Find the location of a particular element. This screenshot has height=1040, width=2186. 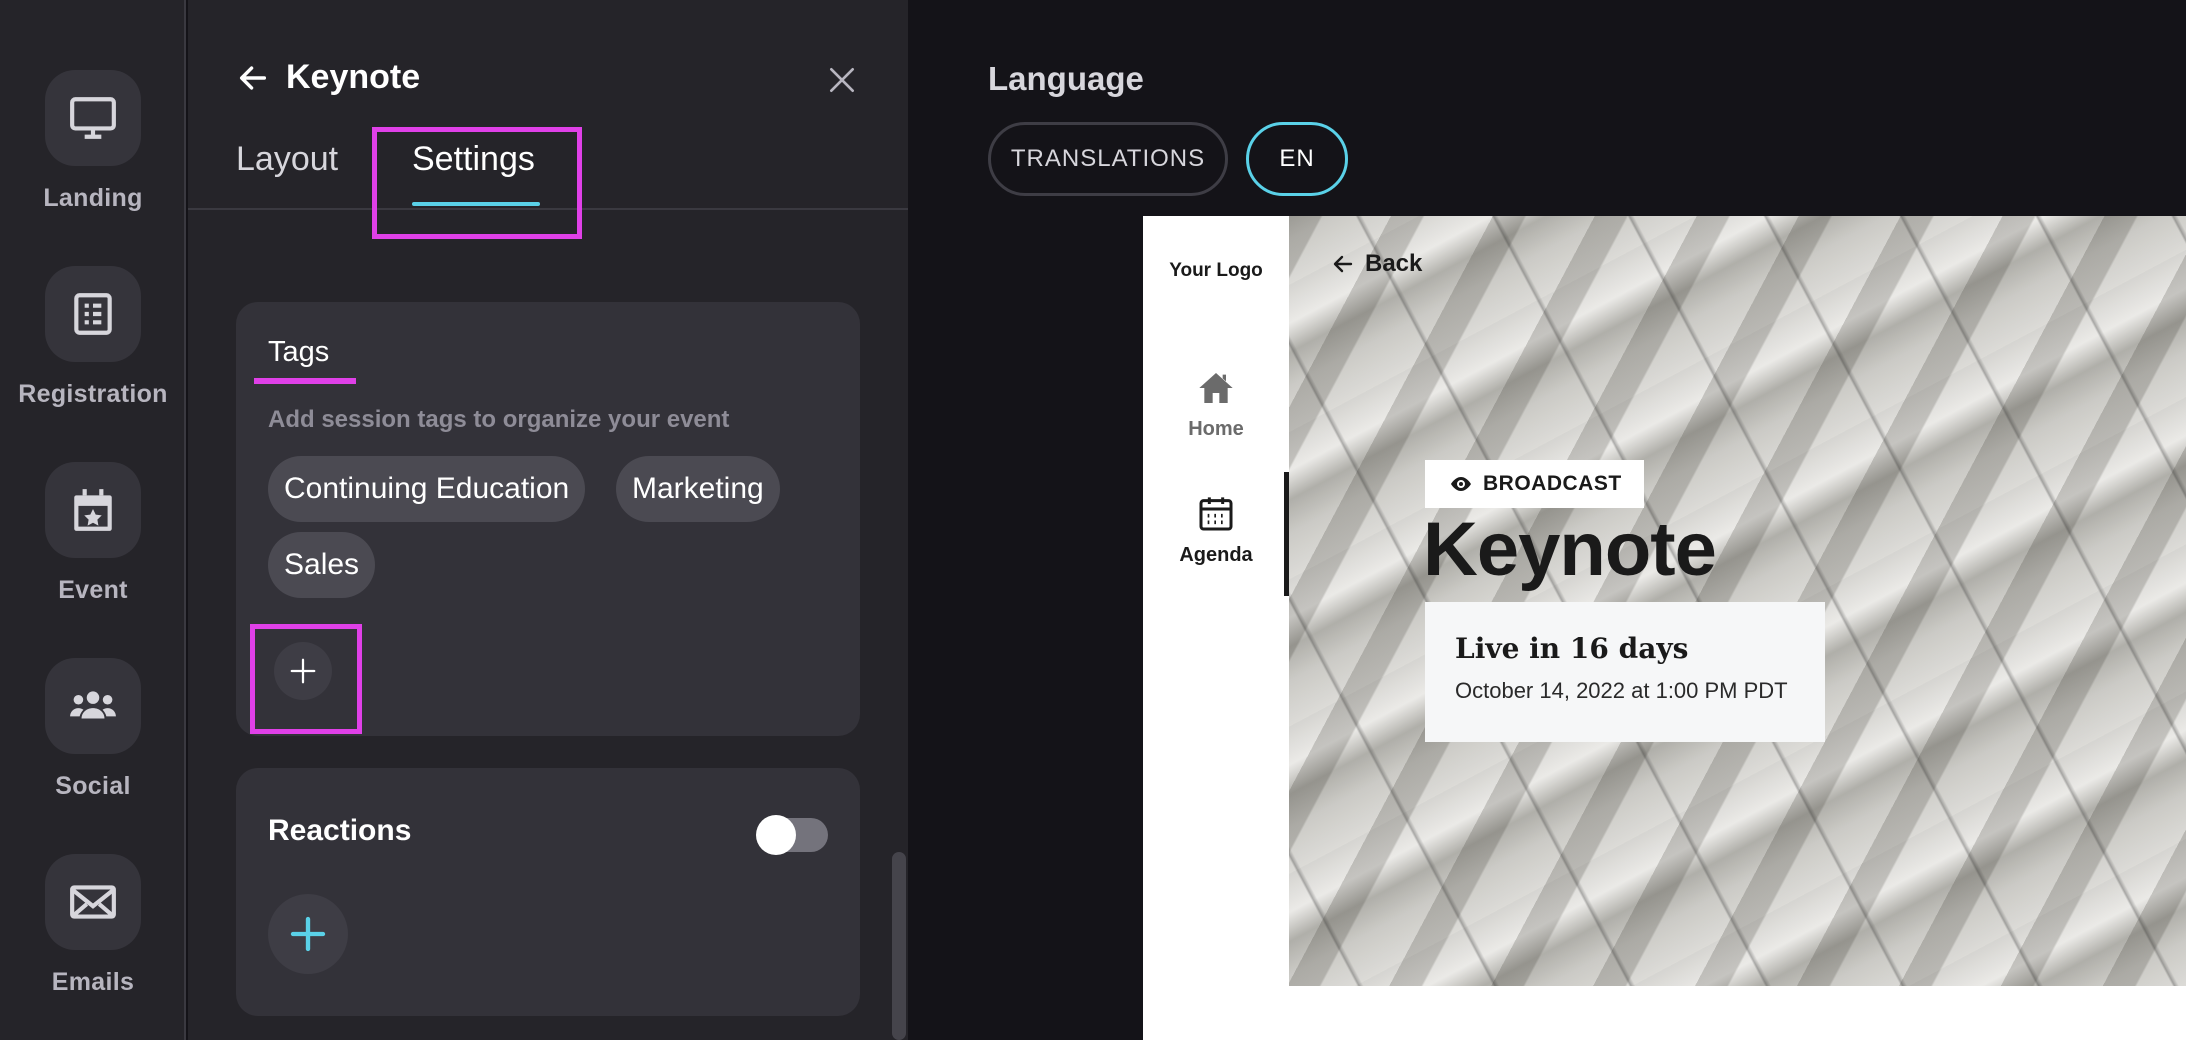

rail-item-registration: Registration is located at coordinates (93, 337).